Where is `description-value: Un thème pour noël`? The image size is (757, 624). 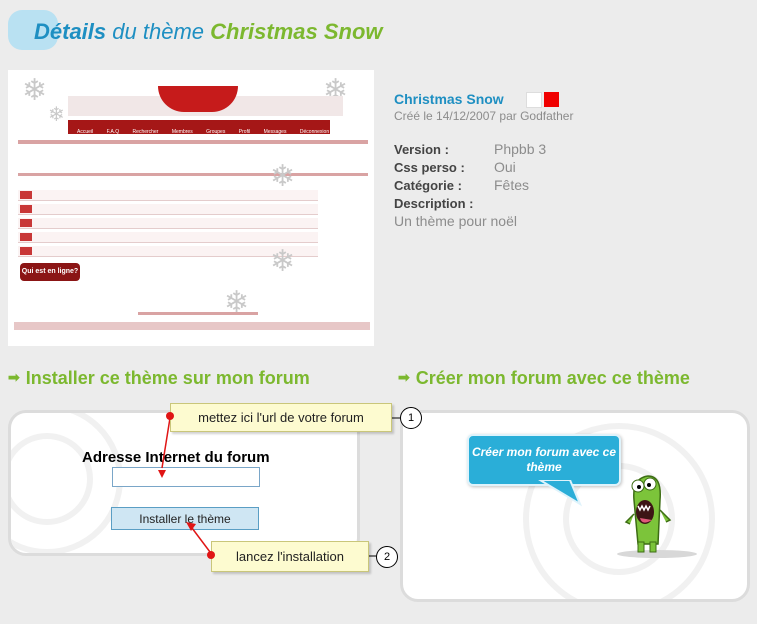 description-value: Un thème pour noël is located at coordinates (455, 221).